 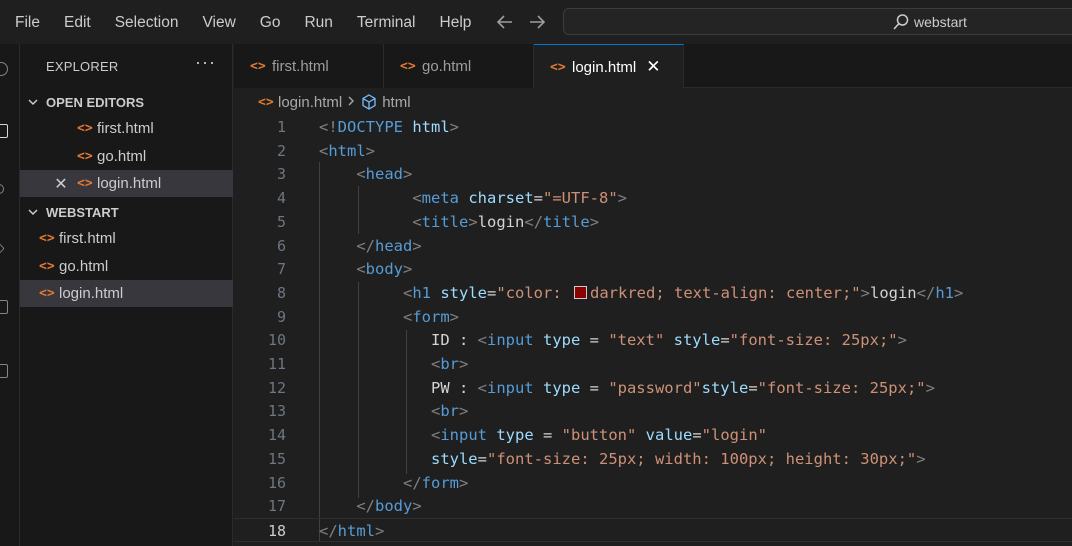 I want to click on line-number: 5, so click(x=281, y=221).